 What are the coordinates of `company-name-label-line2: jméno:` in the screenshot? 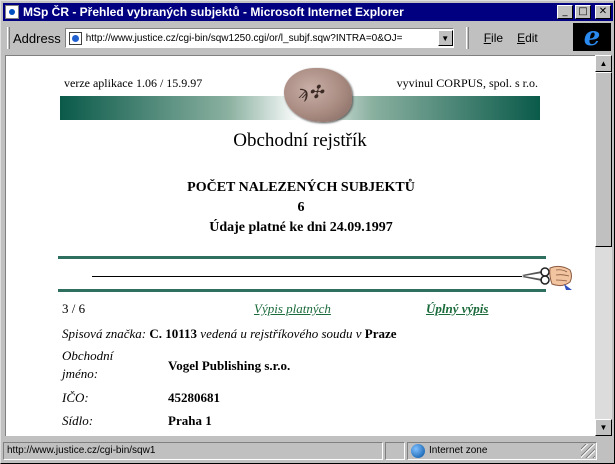 It's located at (80, 373).